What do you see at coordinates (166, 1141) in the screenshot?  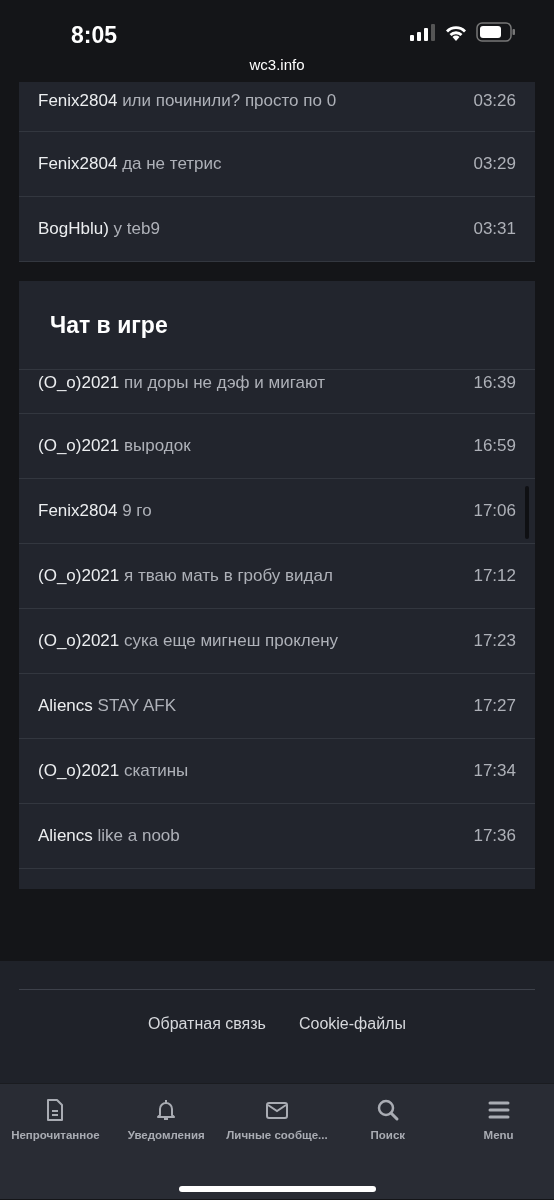 I see `tab-bar-item: Уведомления` at bounding box center [166, 1141].